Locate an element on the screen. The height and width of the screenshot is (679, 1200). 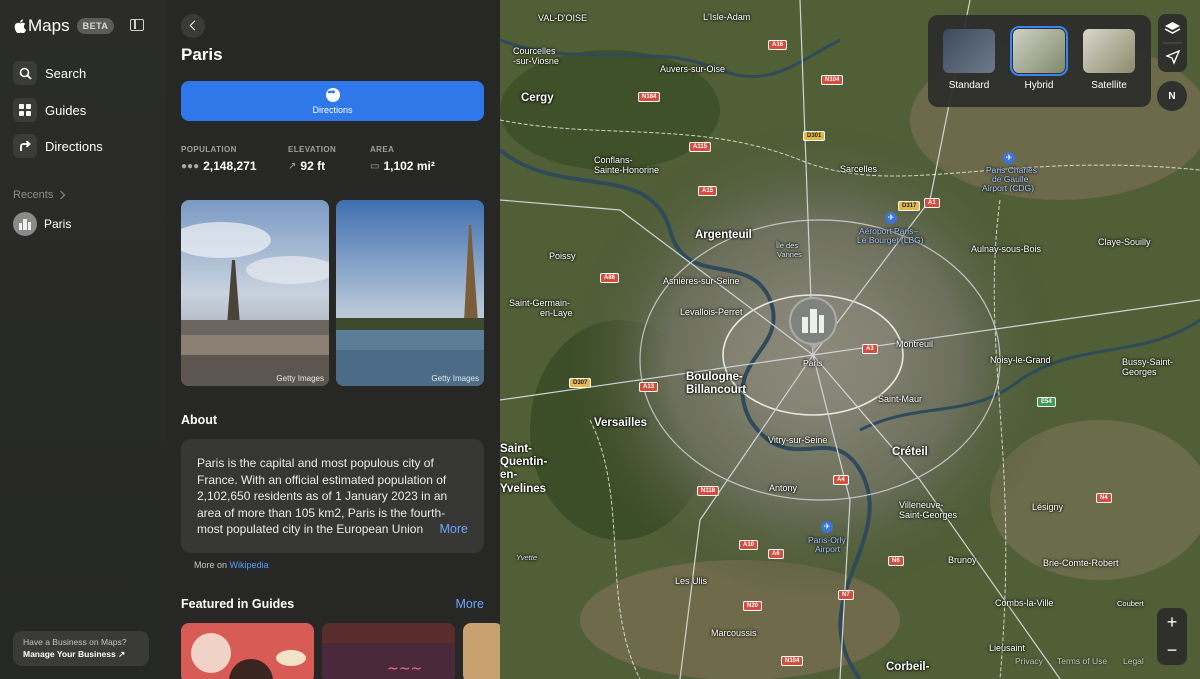
map-label-city: Yvelines is located at coordinates (523, 489).